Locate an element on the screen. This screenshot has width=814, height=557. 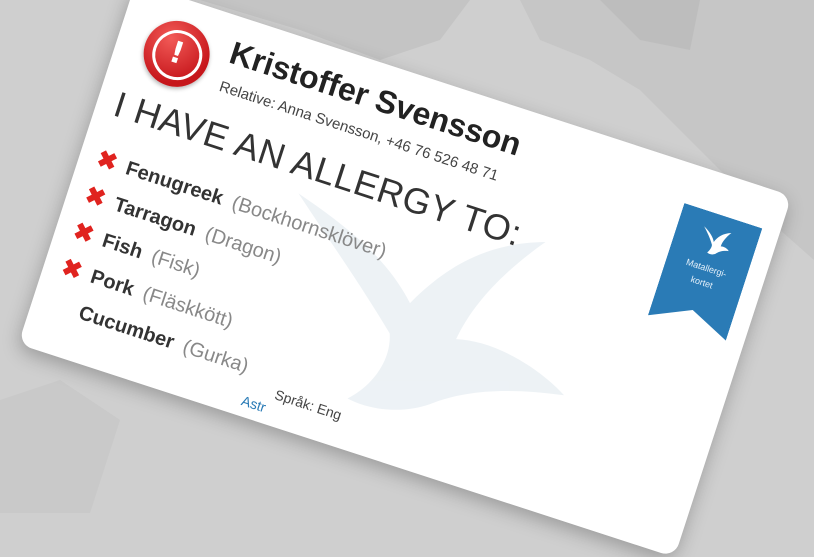
swallow-bird-icon is located at coordinates (715, 241).